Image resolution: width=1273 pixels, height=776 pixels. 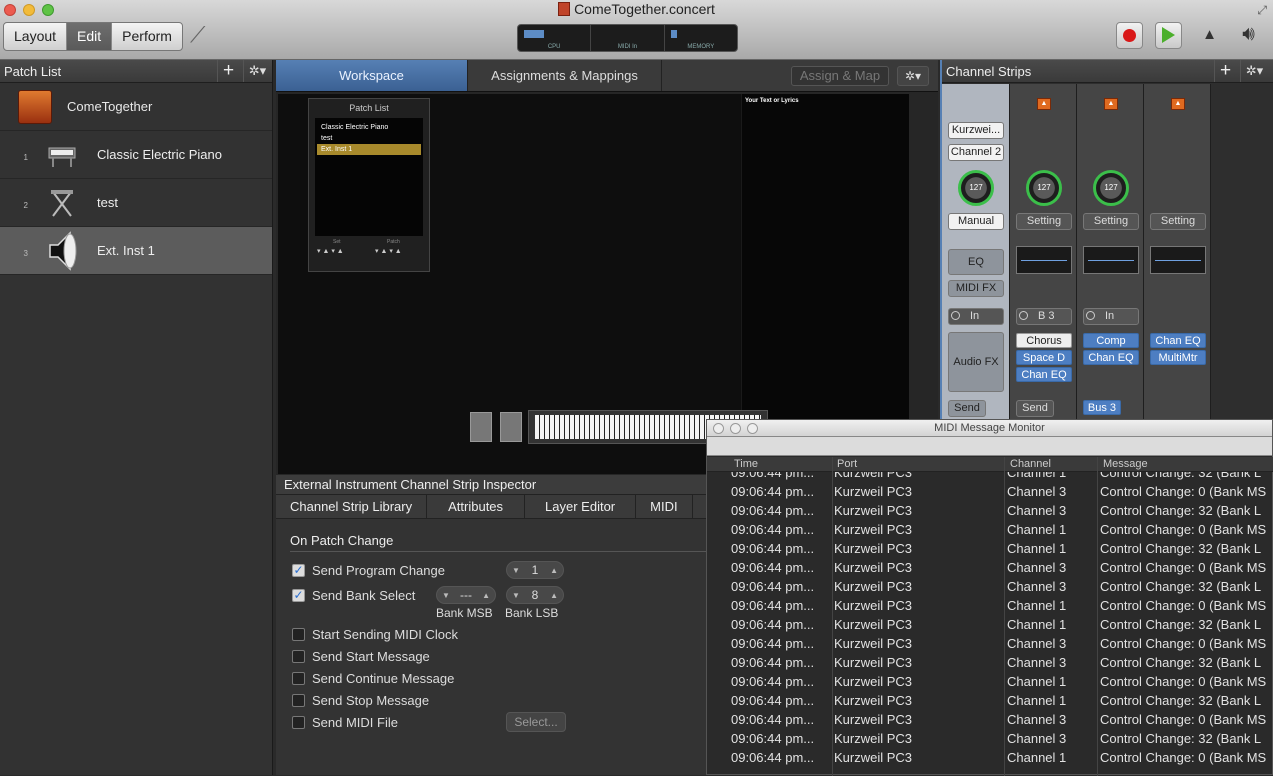 I want to click on bank-lsb-stepper: ▼ 8 ▲, so click(x=535, y=595).